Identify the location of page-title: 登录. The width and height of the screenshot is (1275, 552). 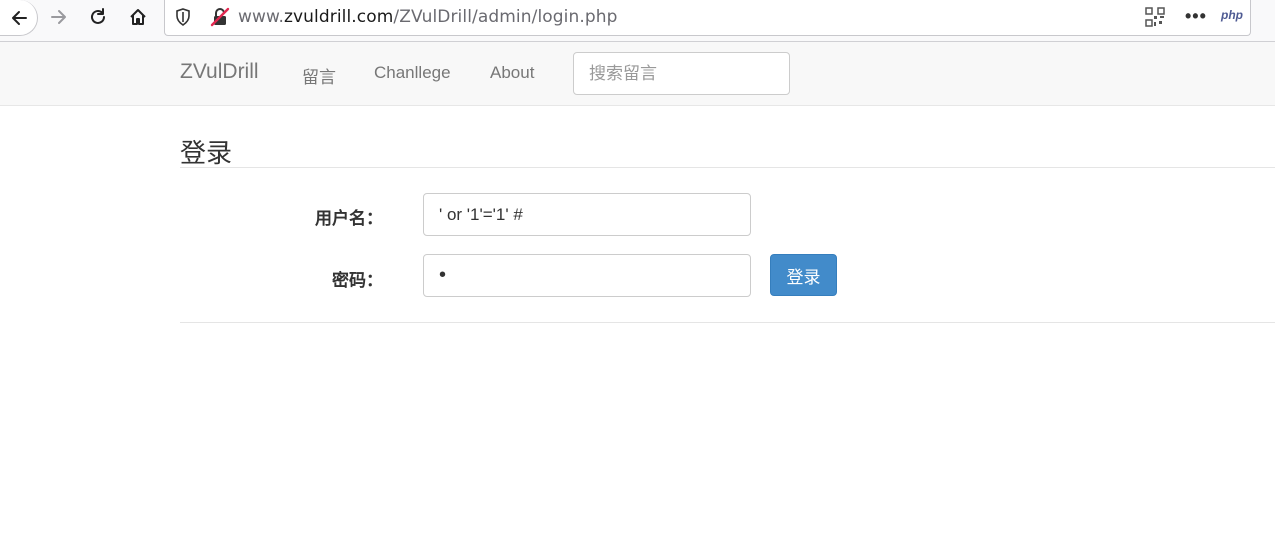
(206, 153).